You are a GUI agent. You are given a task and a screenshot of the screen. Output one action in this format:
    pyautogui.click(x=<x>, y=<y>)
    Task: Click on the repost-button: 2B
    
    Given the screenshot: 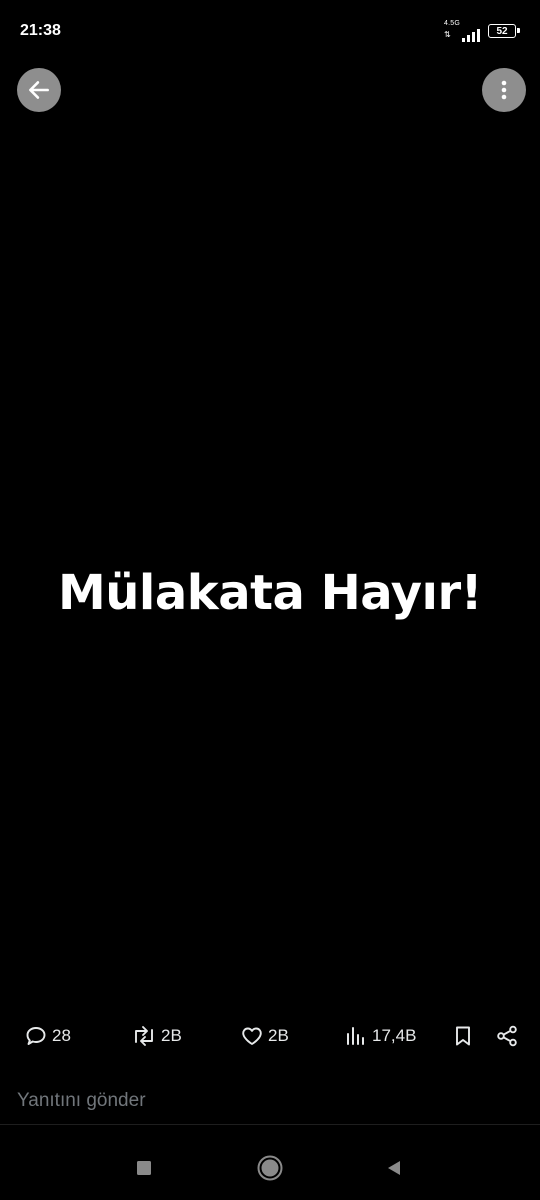 What is the action you would take?
    pyautogui.click(x=156, y=1036)
    